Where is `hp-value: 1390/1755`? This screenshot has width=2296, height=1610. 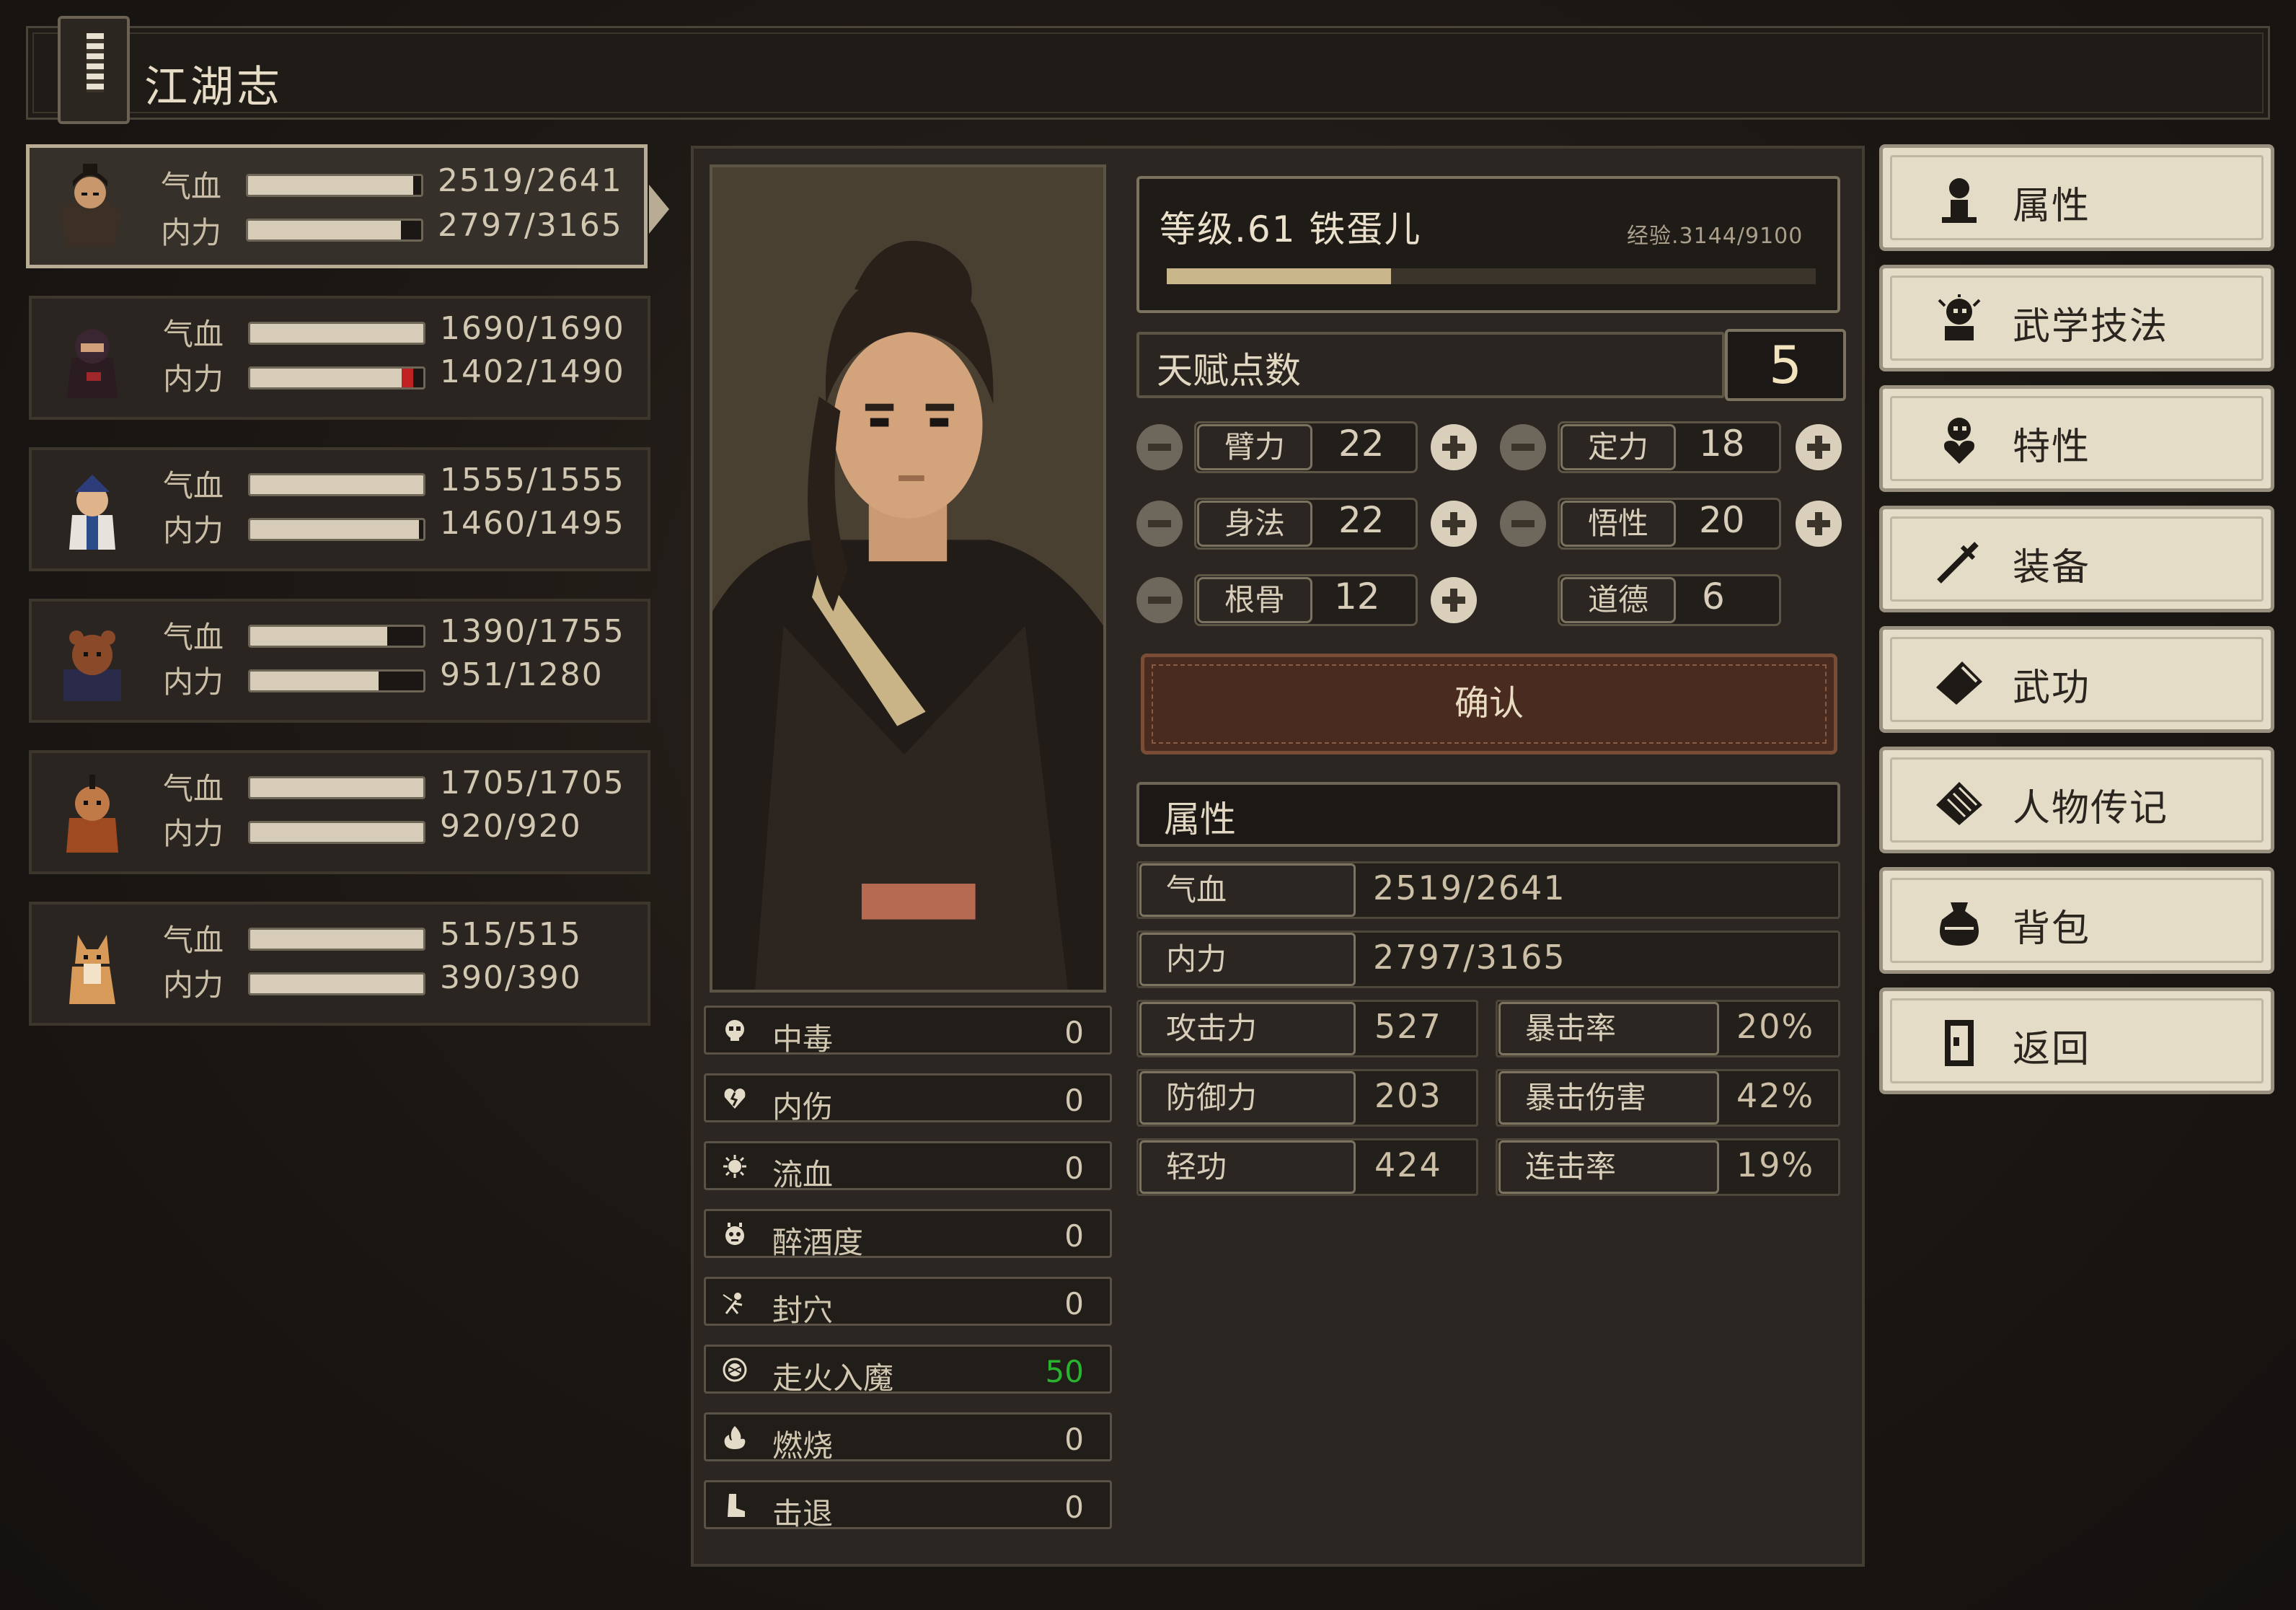
hp-value: 1390/1755 is located at coordinates (532, 631).